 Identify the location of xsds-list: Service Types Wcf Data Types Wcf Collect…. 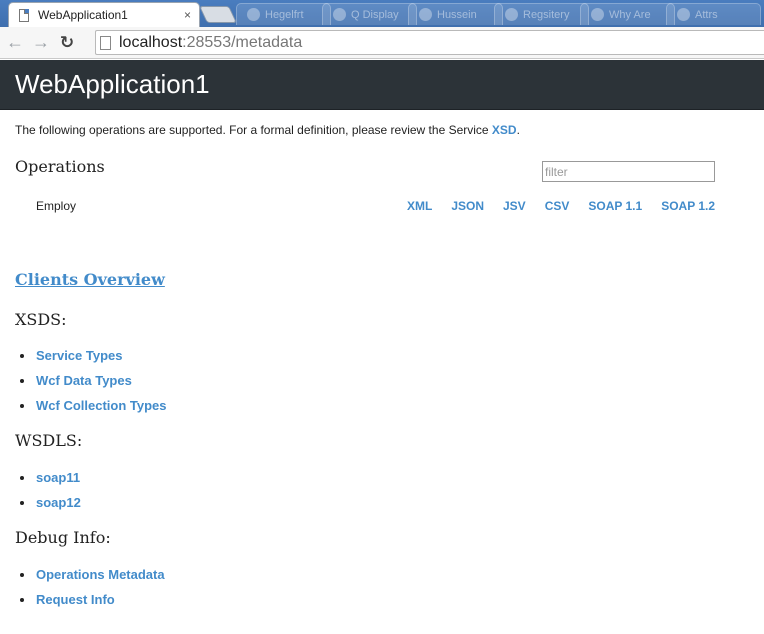
(91, 380).